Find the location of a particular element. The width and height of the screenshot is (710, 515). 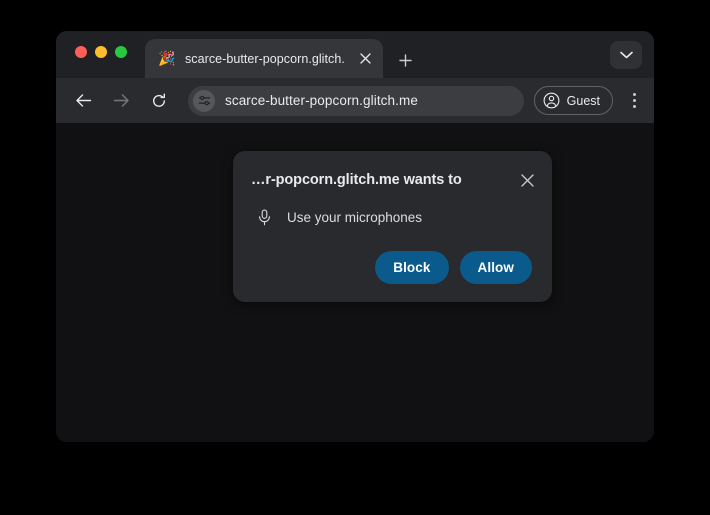

window-minimize-button is located at coordinates (101, 52).